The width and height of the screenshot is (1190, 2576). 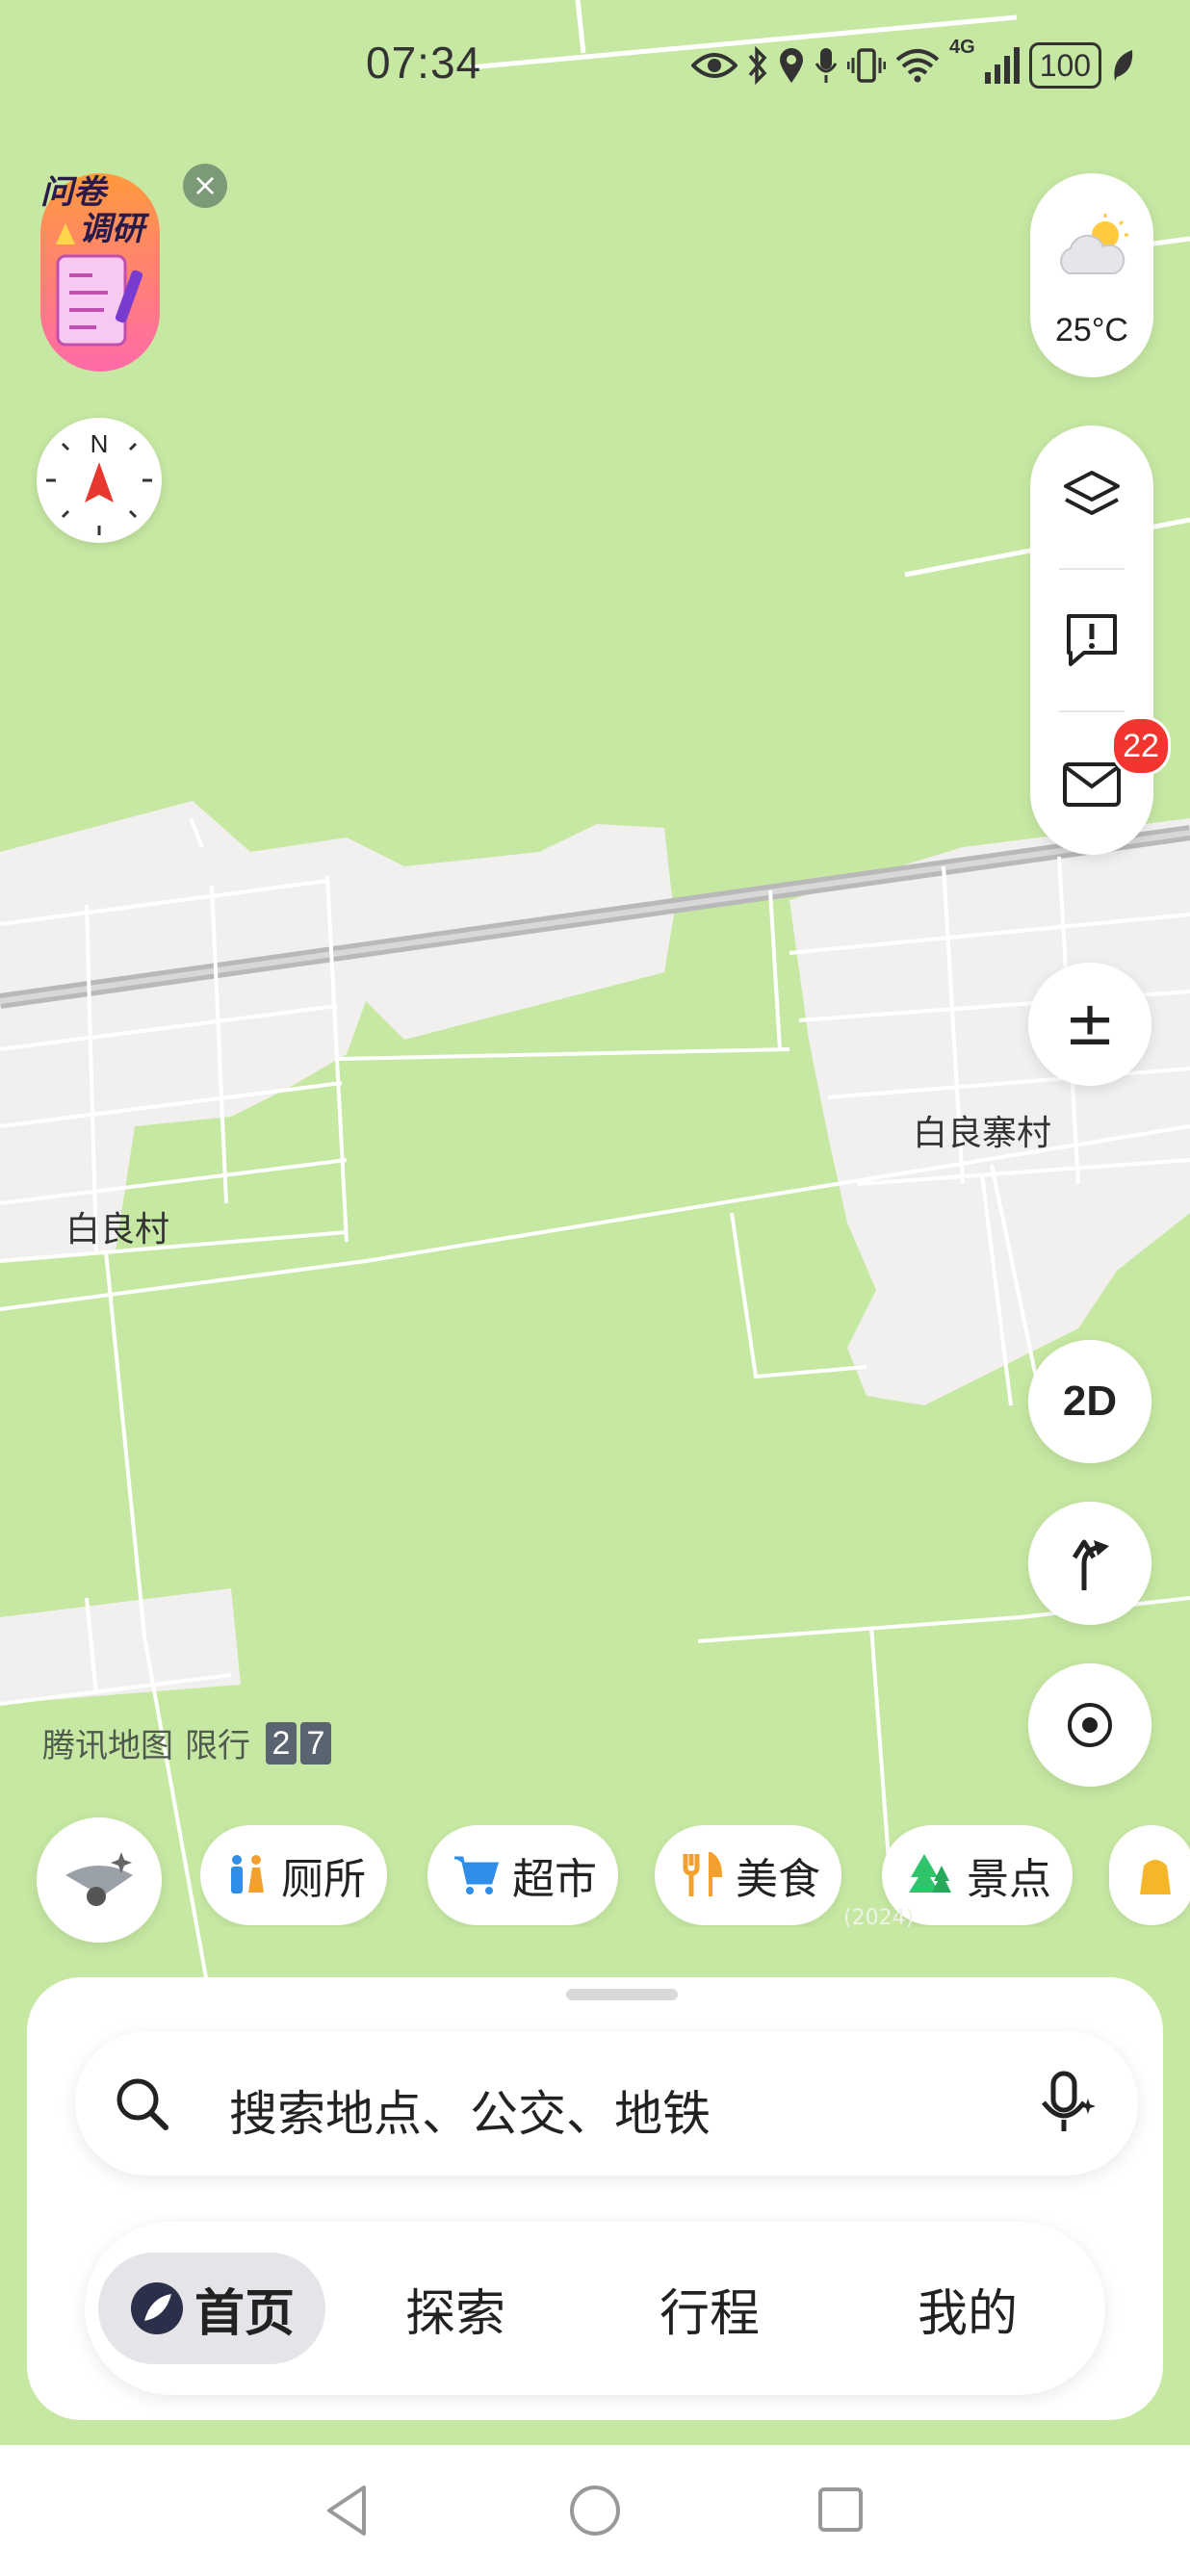 I want to click on zoom-button: ±, so click(x=1090, y=1024).